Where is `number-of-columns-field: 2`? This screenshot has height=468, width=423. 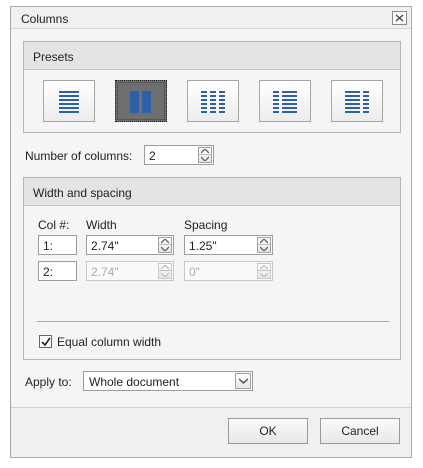 number-of-columns-field: 2 is located at coordinates (179, 155).